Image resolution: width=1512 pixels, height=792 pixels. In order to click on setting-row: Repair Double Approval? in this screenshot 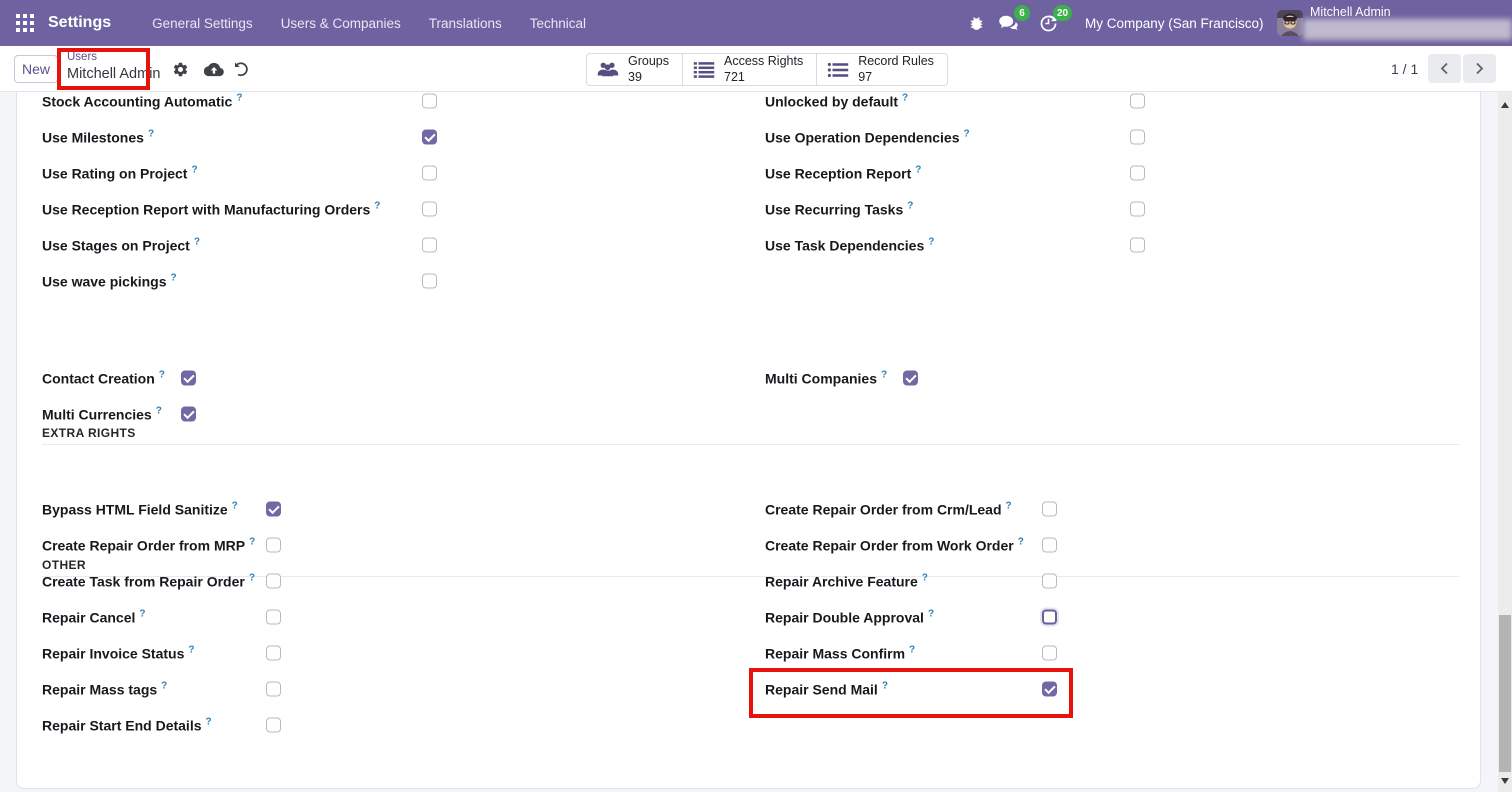, I will do `click(980, 617)`.